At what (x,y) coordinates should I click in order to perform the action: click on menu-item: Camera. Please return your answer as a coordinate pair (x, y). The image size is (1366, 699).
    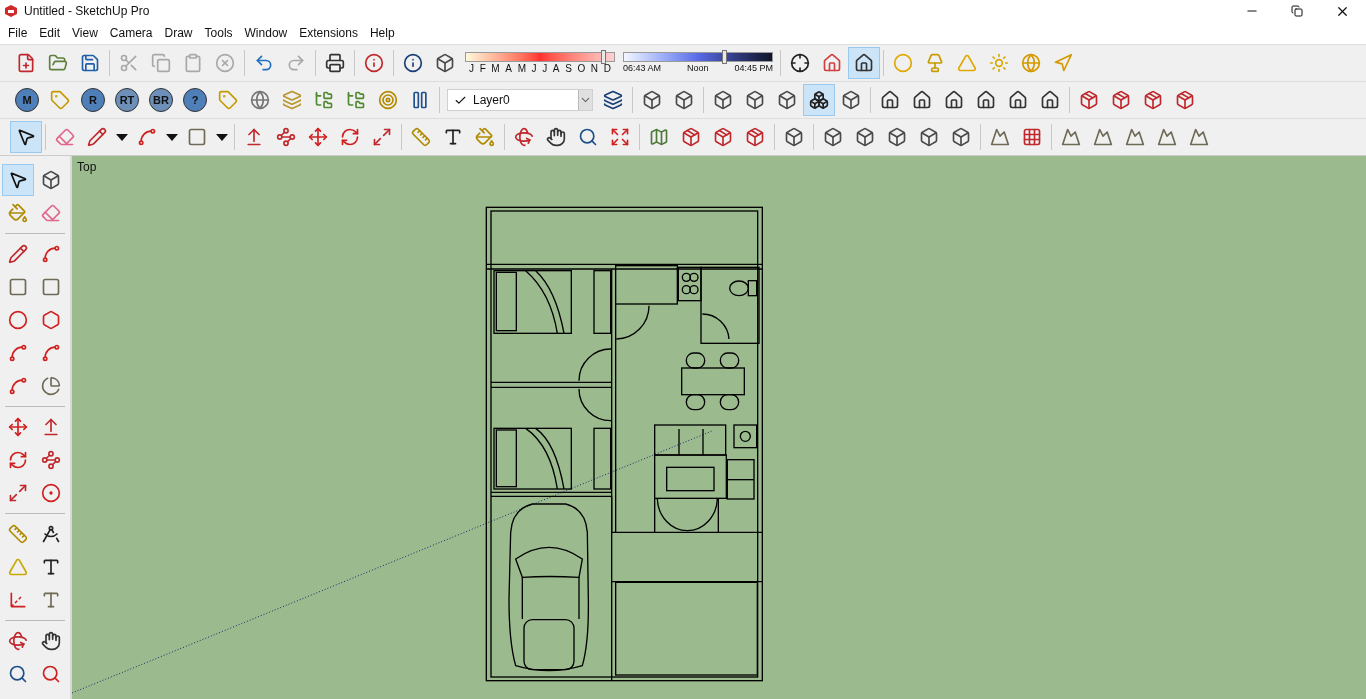
    Looking at the image, I should click on (131, 33).